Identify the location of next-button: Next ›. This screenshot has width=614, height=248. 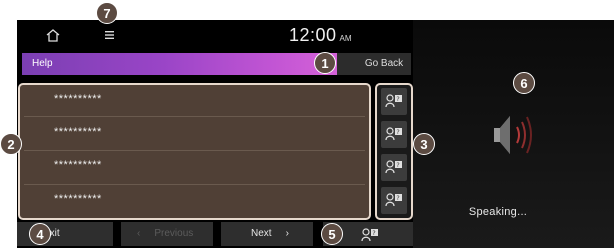
(267, 234).